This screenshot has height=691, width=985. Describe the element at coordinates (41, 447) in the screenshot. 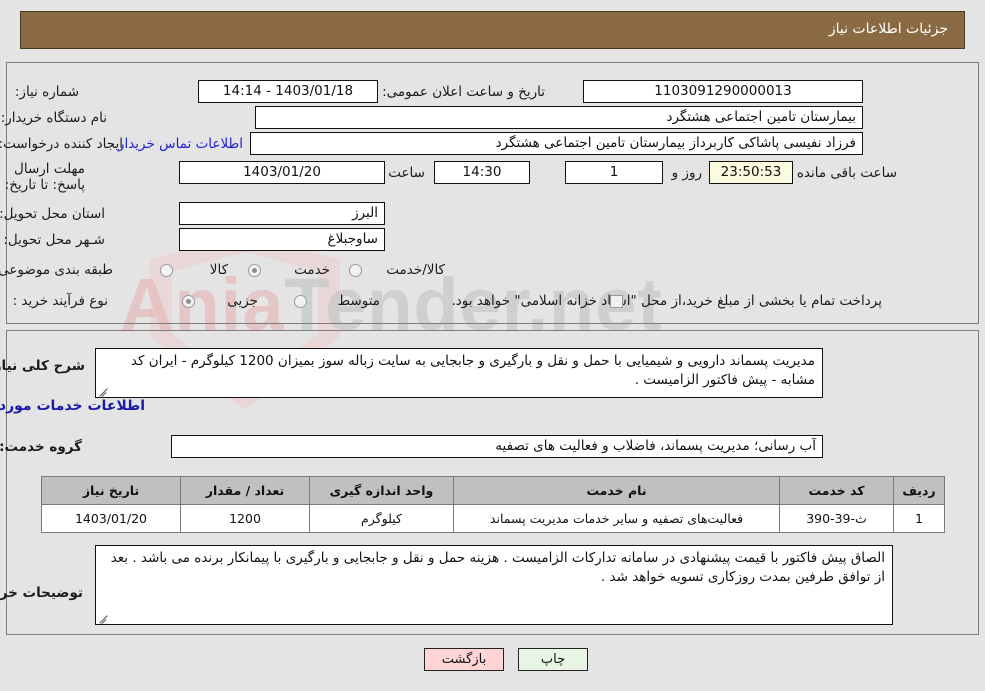

I see `service-group-label: گروه خدمت:` at that location.